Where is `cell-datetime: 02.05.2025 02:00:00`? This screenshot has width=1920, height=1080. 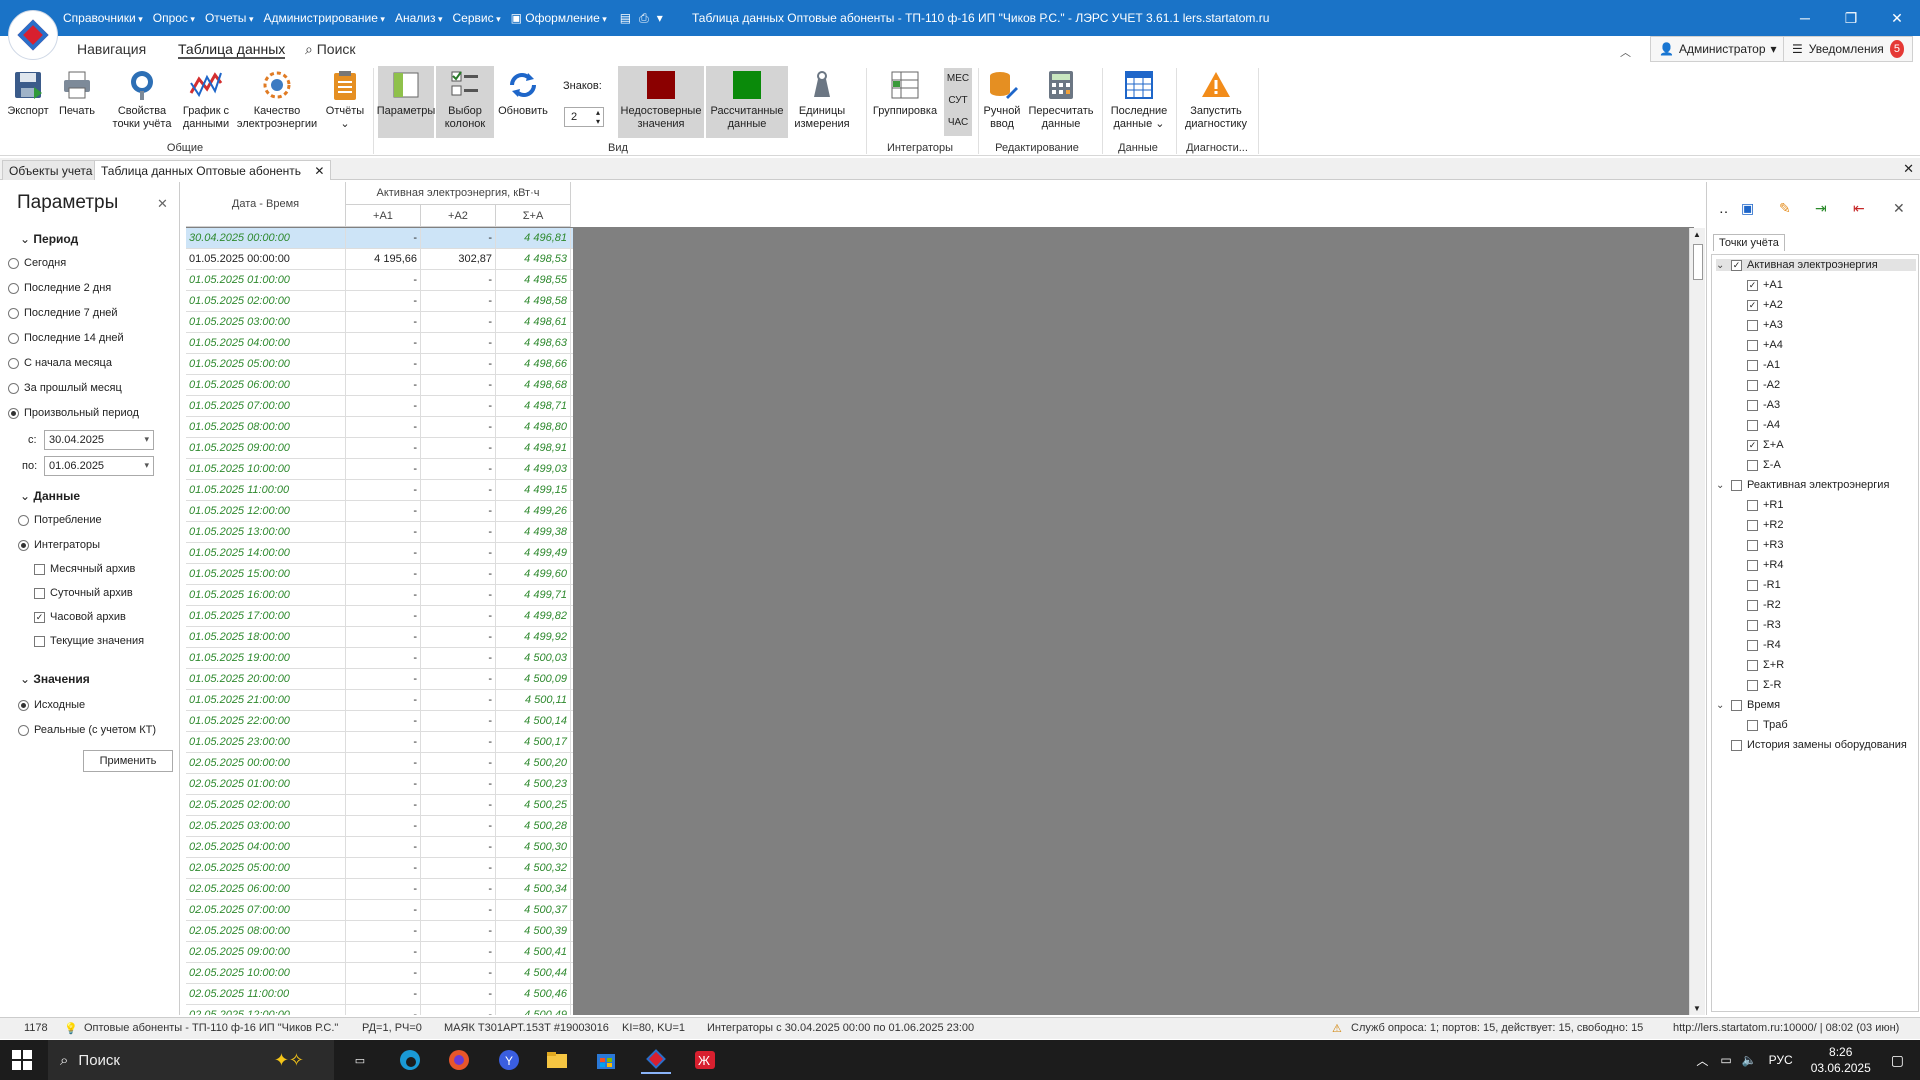
cell-datetime: 02.05.2025 02:00:00 is located at coordinates (266, 805).